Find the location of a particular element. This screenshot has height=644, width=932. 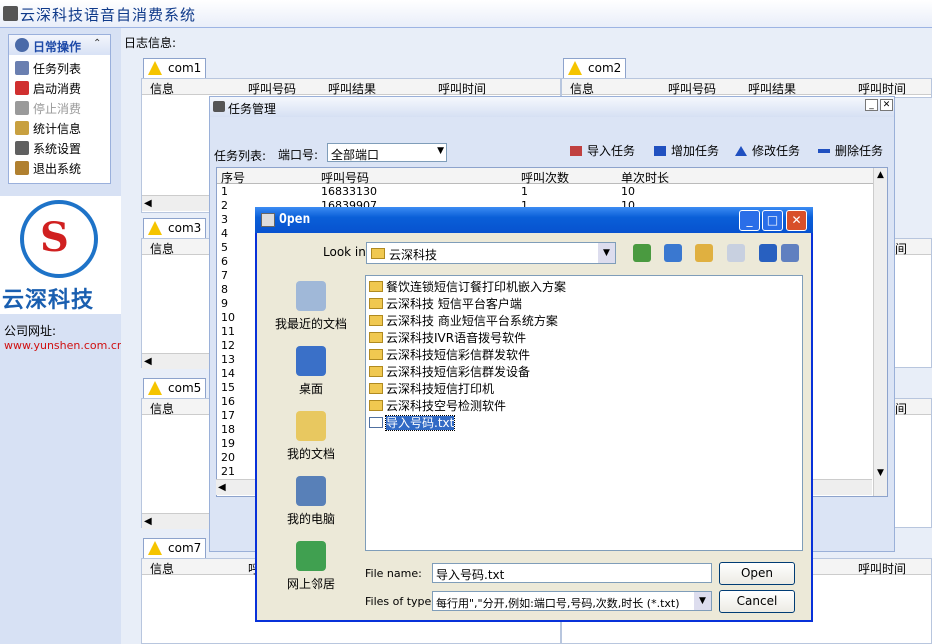

tab-com1: com1 is located at coordinates (175, 68).